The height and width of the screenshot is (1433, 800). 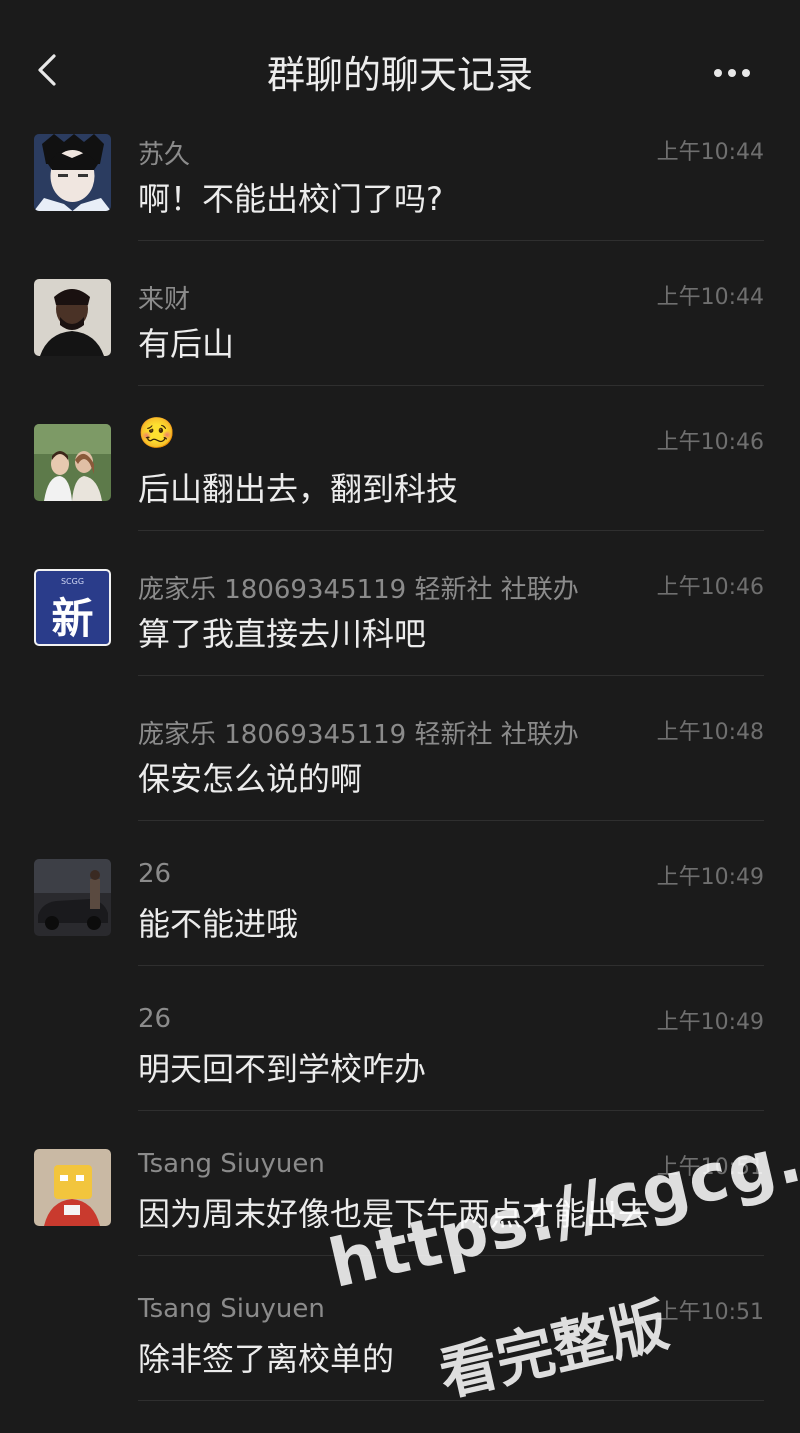 What do you see at coordinates (157, 433) in the screenshot?
I see `sender-emoji: 🥴` at bounding box center [157, 433].